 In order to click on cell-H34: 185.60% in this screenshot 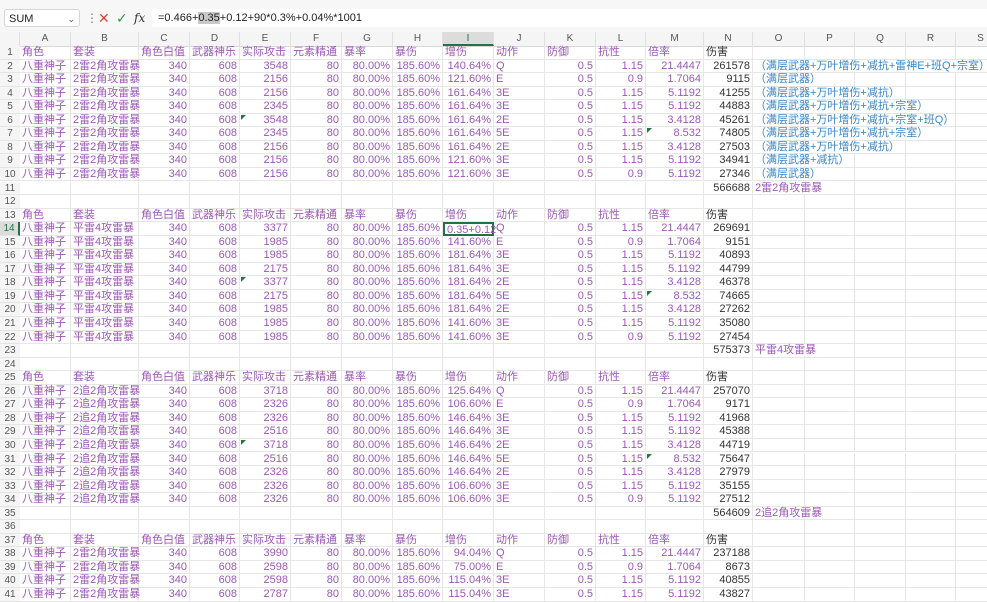, I will do `click(418, 500)`.